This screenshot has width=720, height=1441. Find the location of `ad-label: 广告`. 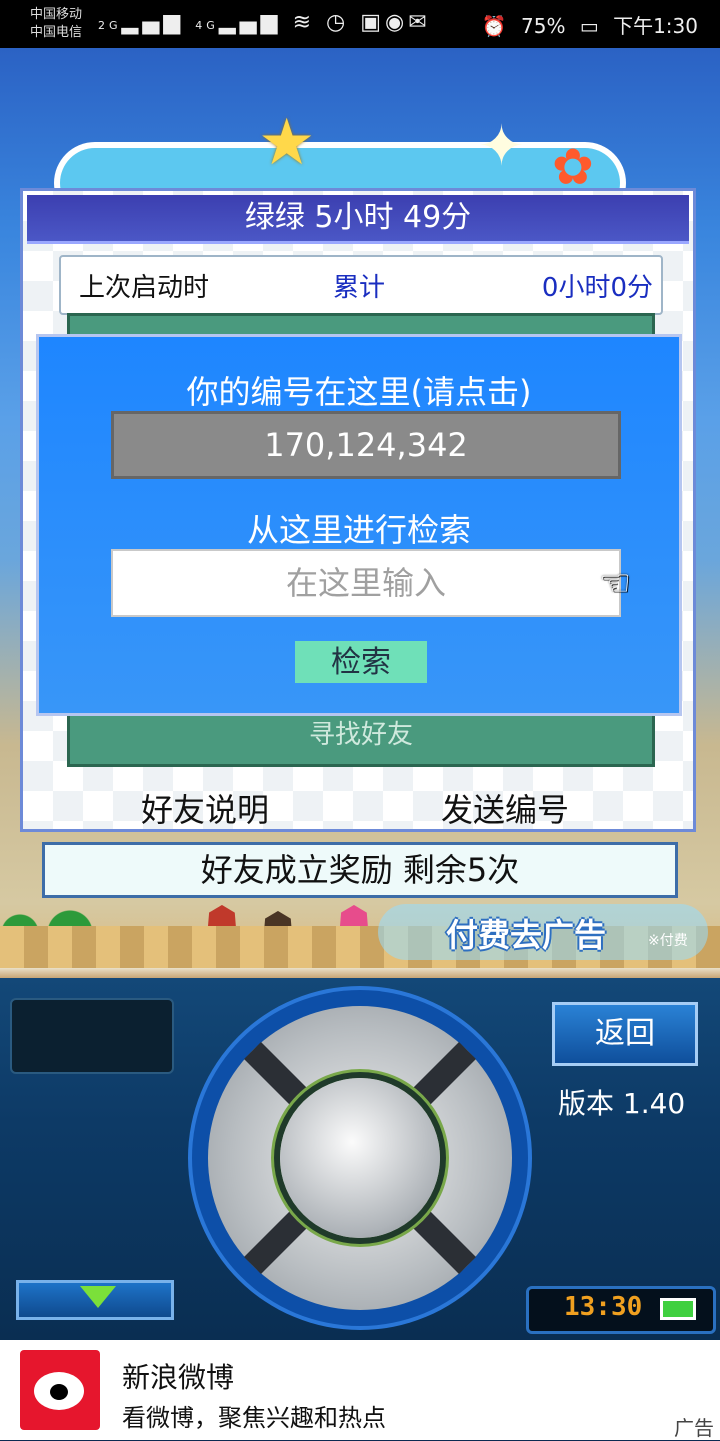

ad-label: 广告 is located at coordinates (694, 1428).